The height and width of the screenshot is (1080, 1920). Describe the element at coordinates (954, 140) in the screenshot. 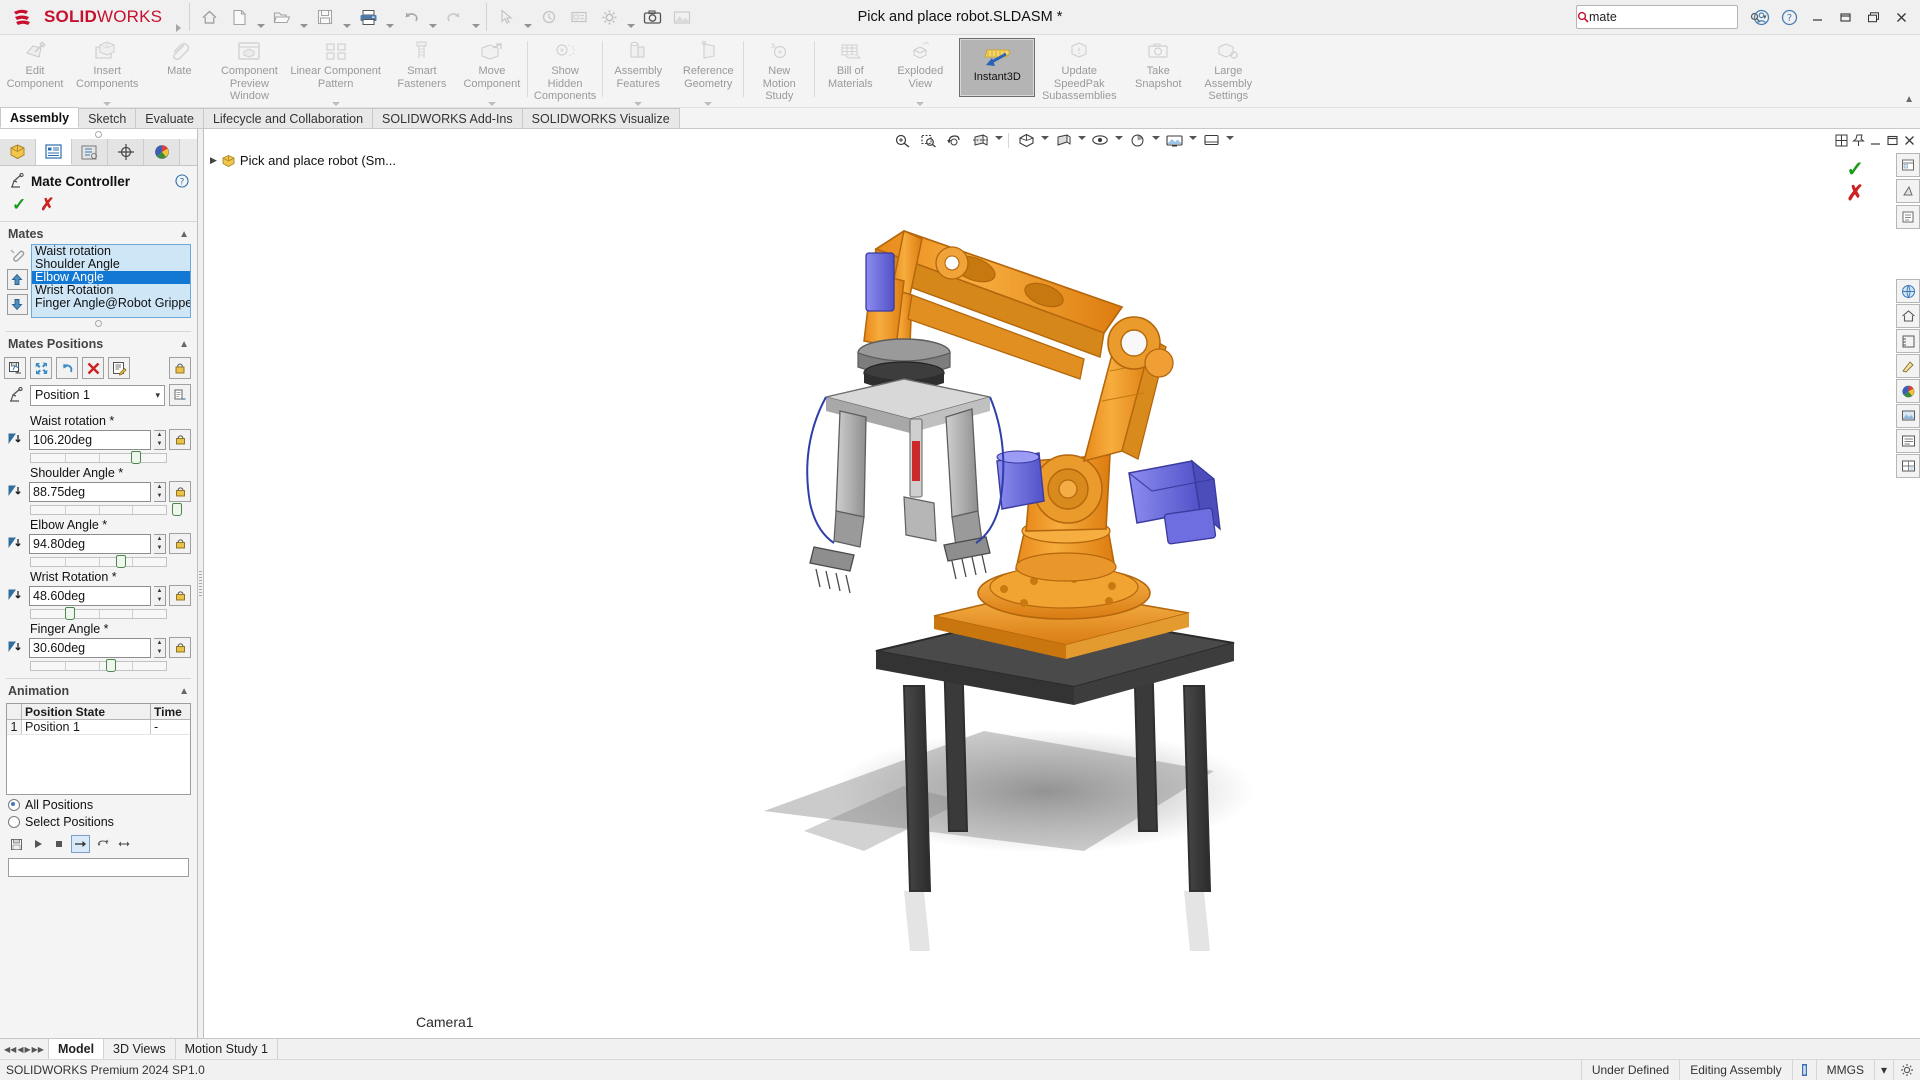

I see `previous-view-icon` at that location.